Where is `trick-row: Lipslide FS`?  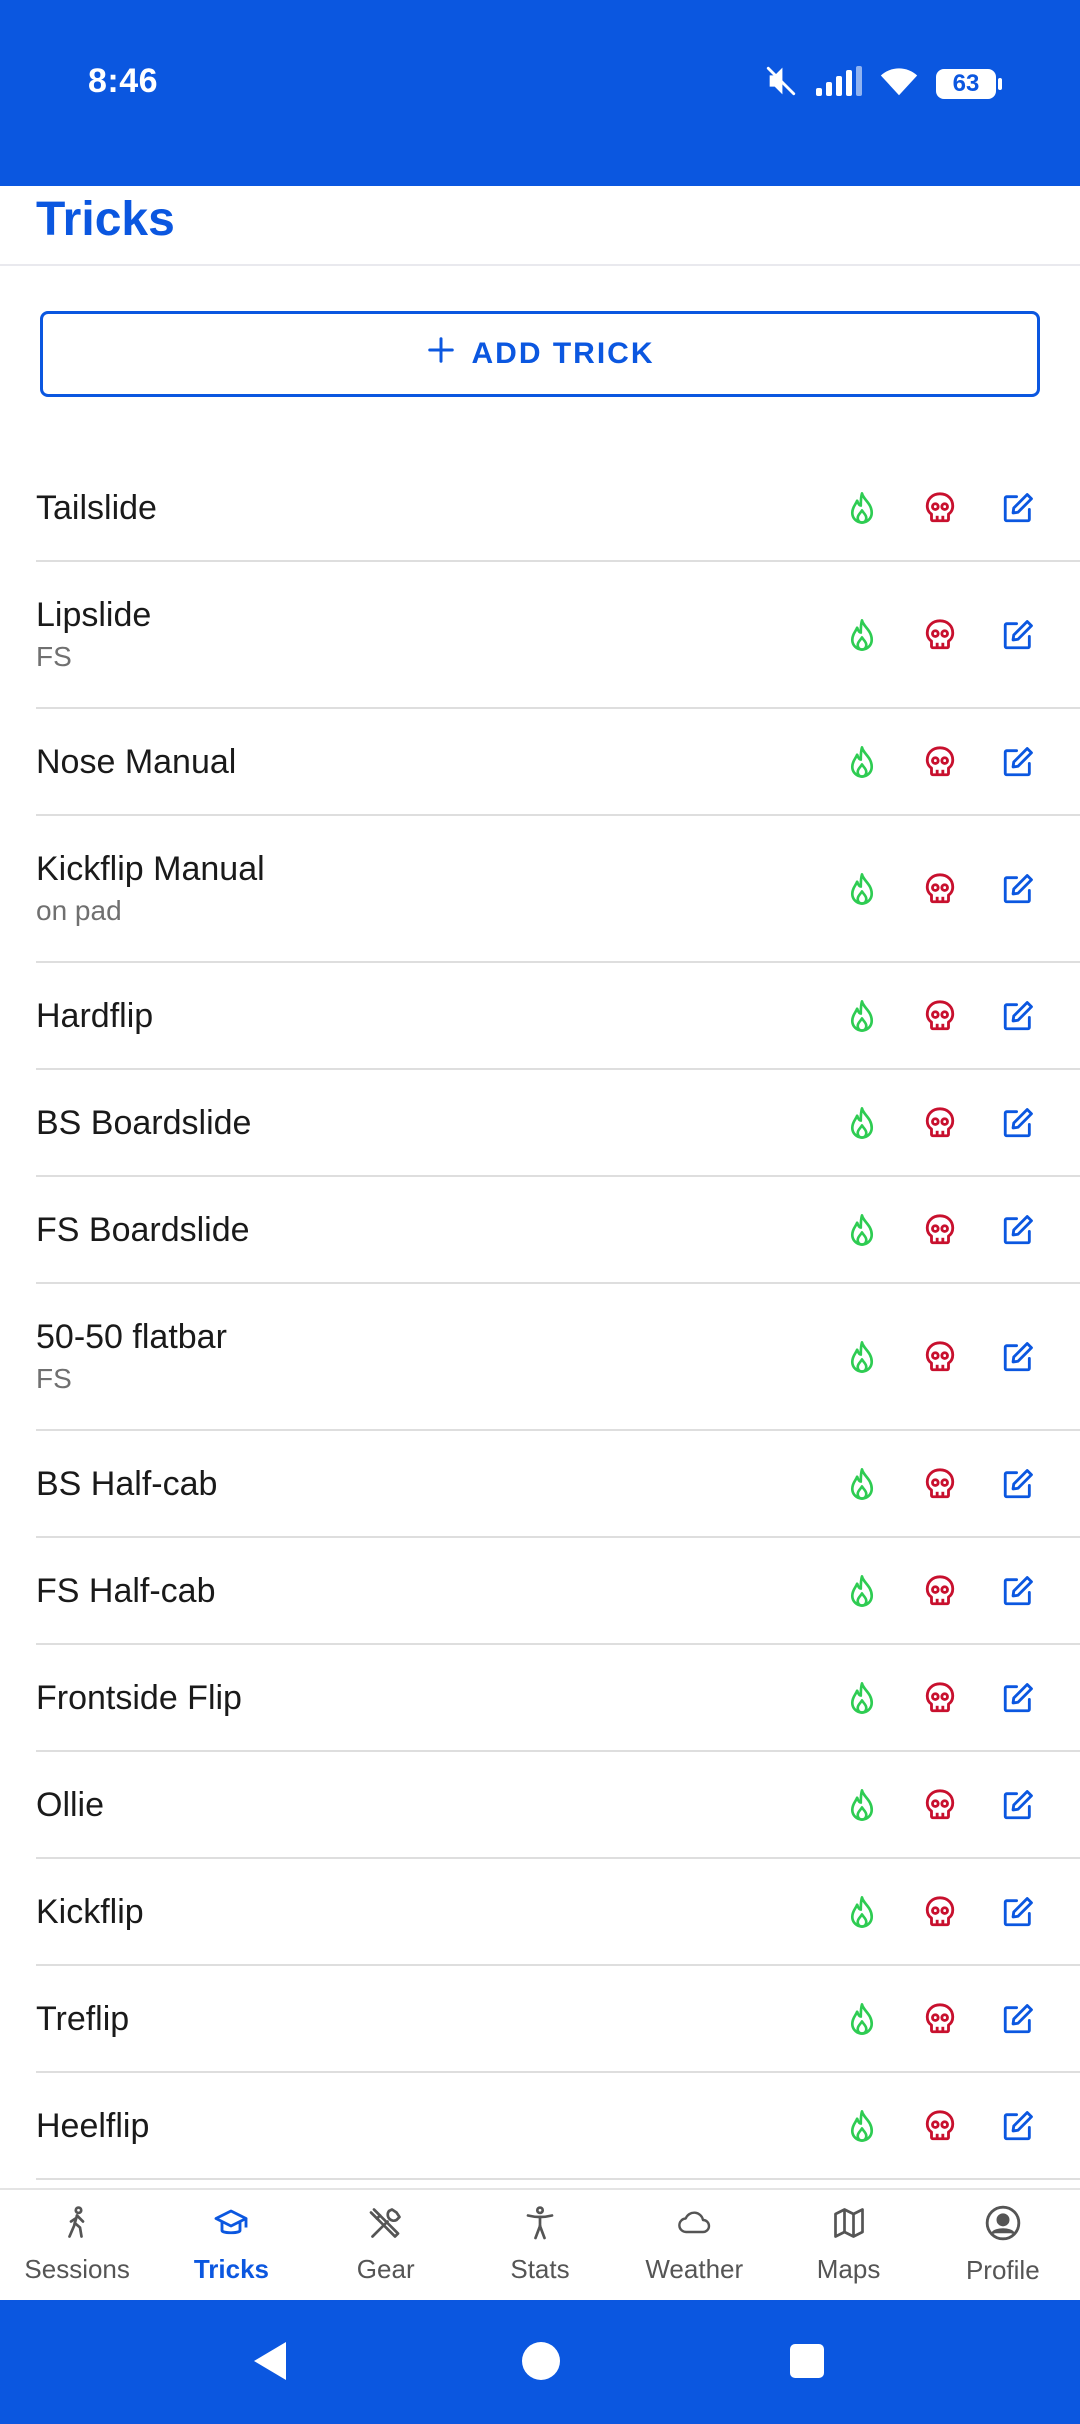
trick-row: Lipslide FS is located at coordinates (558, 635).